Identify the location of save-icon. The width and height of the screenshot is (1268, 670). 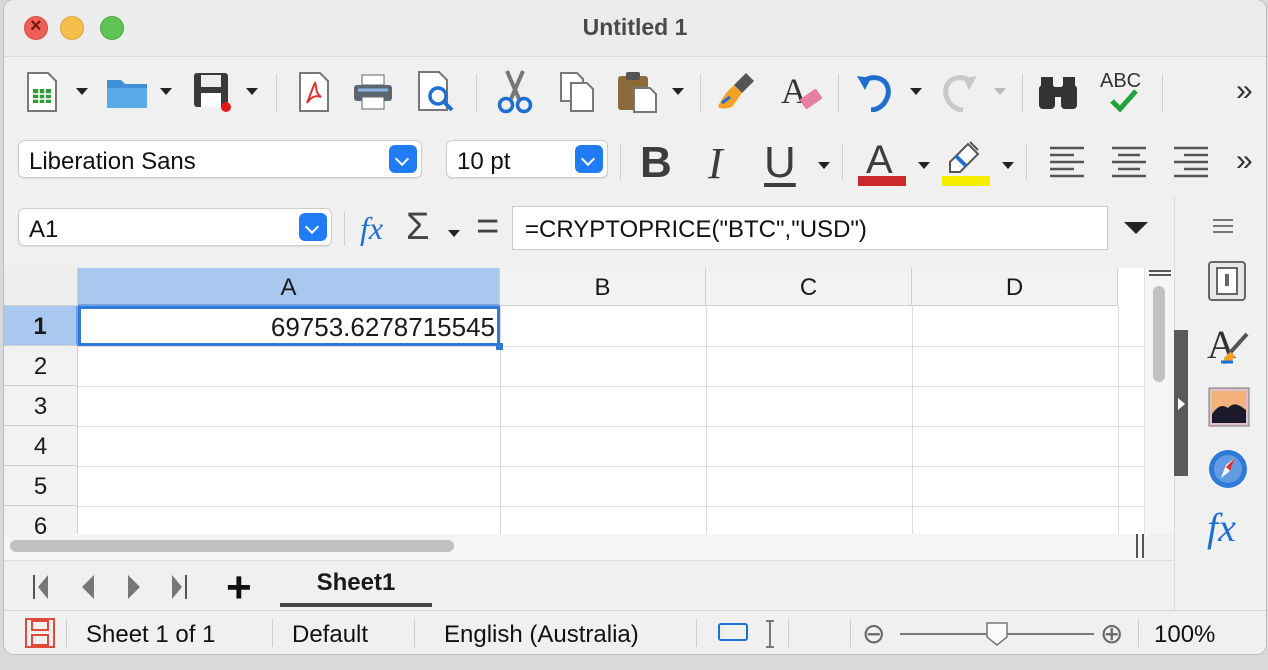
(213, 92).